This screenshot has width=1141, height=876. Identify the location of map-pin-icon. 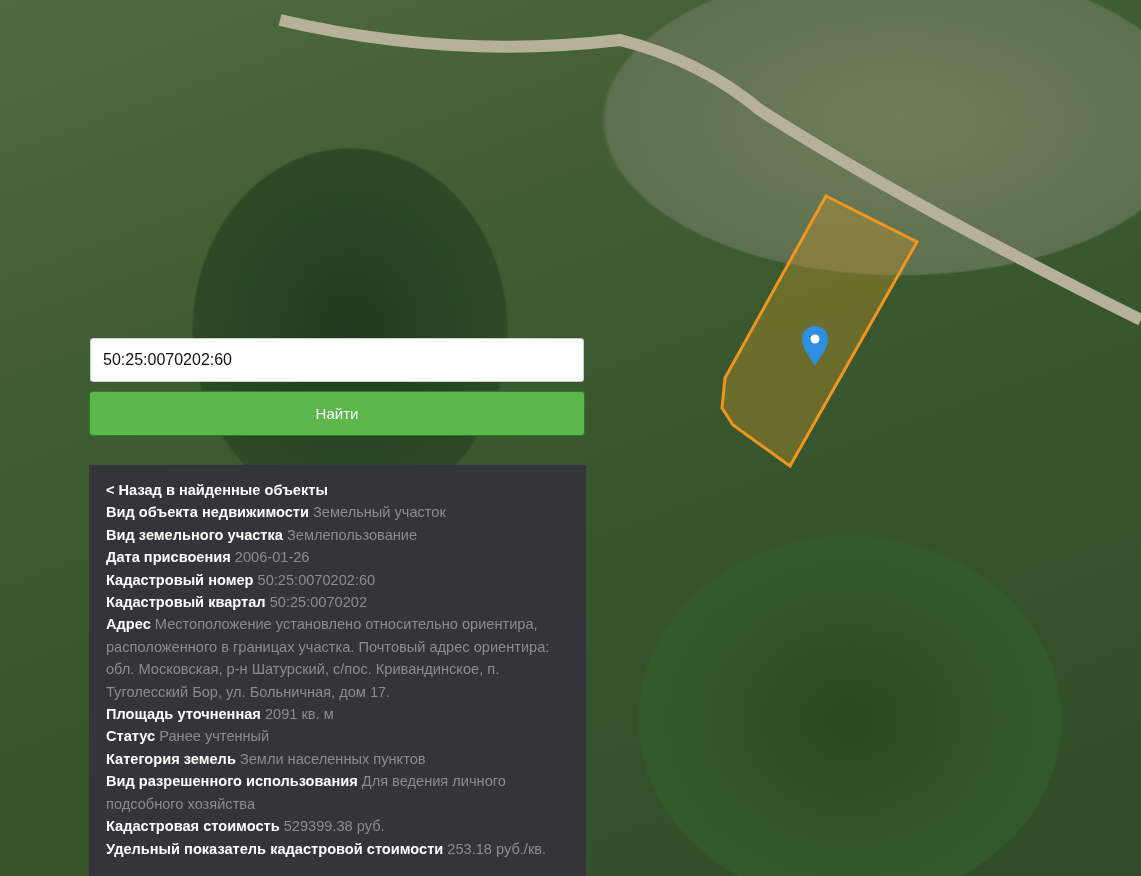
(815, 346).